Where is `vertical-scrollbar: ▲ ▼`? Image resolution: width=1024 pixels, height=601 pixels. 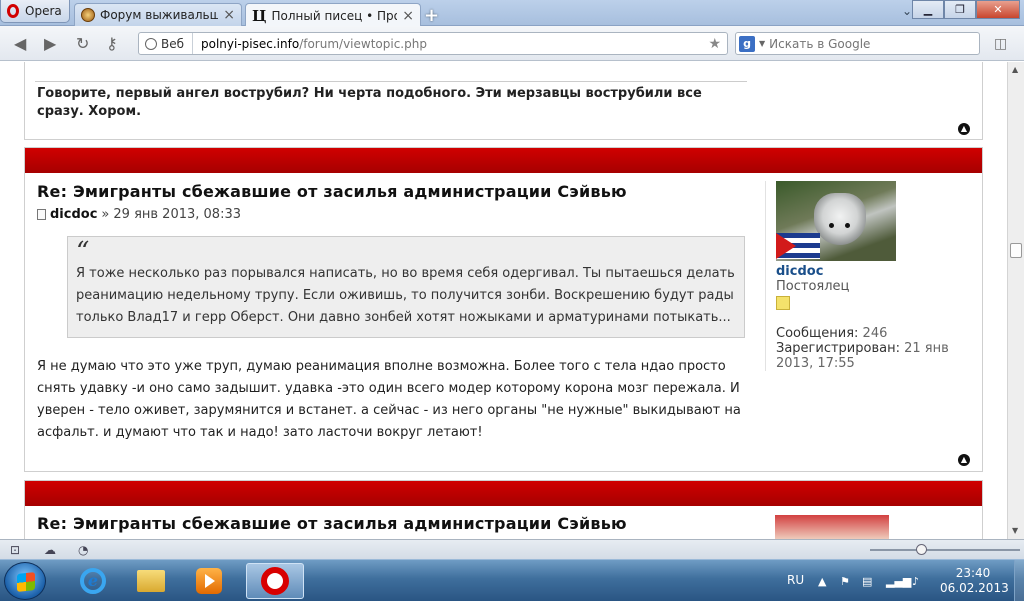
vertical-scrollbar: ▲ ▼ is located at coordinates (1015, 300).